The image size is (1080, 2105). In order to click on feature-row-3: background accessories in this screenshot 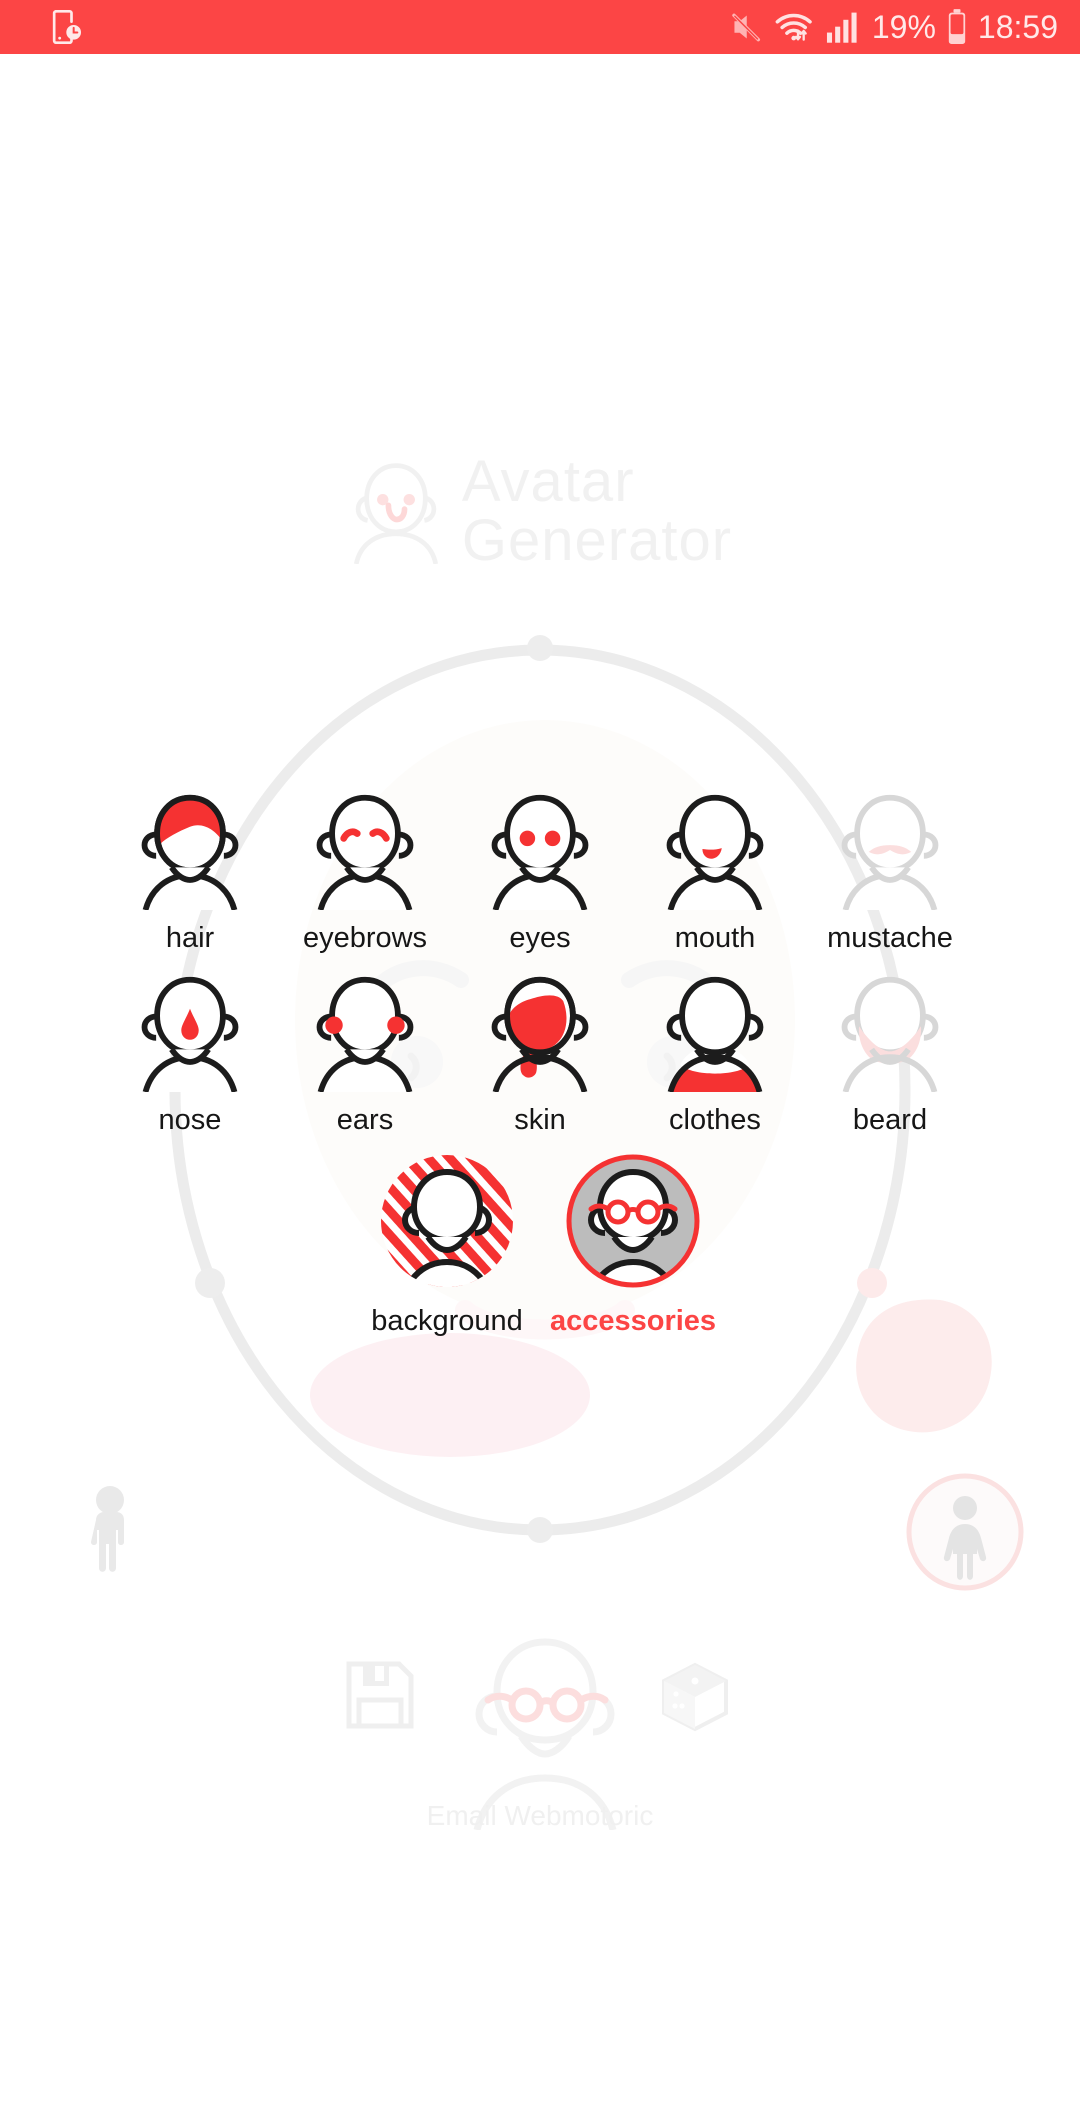, I will do `click(540, 1242)`.